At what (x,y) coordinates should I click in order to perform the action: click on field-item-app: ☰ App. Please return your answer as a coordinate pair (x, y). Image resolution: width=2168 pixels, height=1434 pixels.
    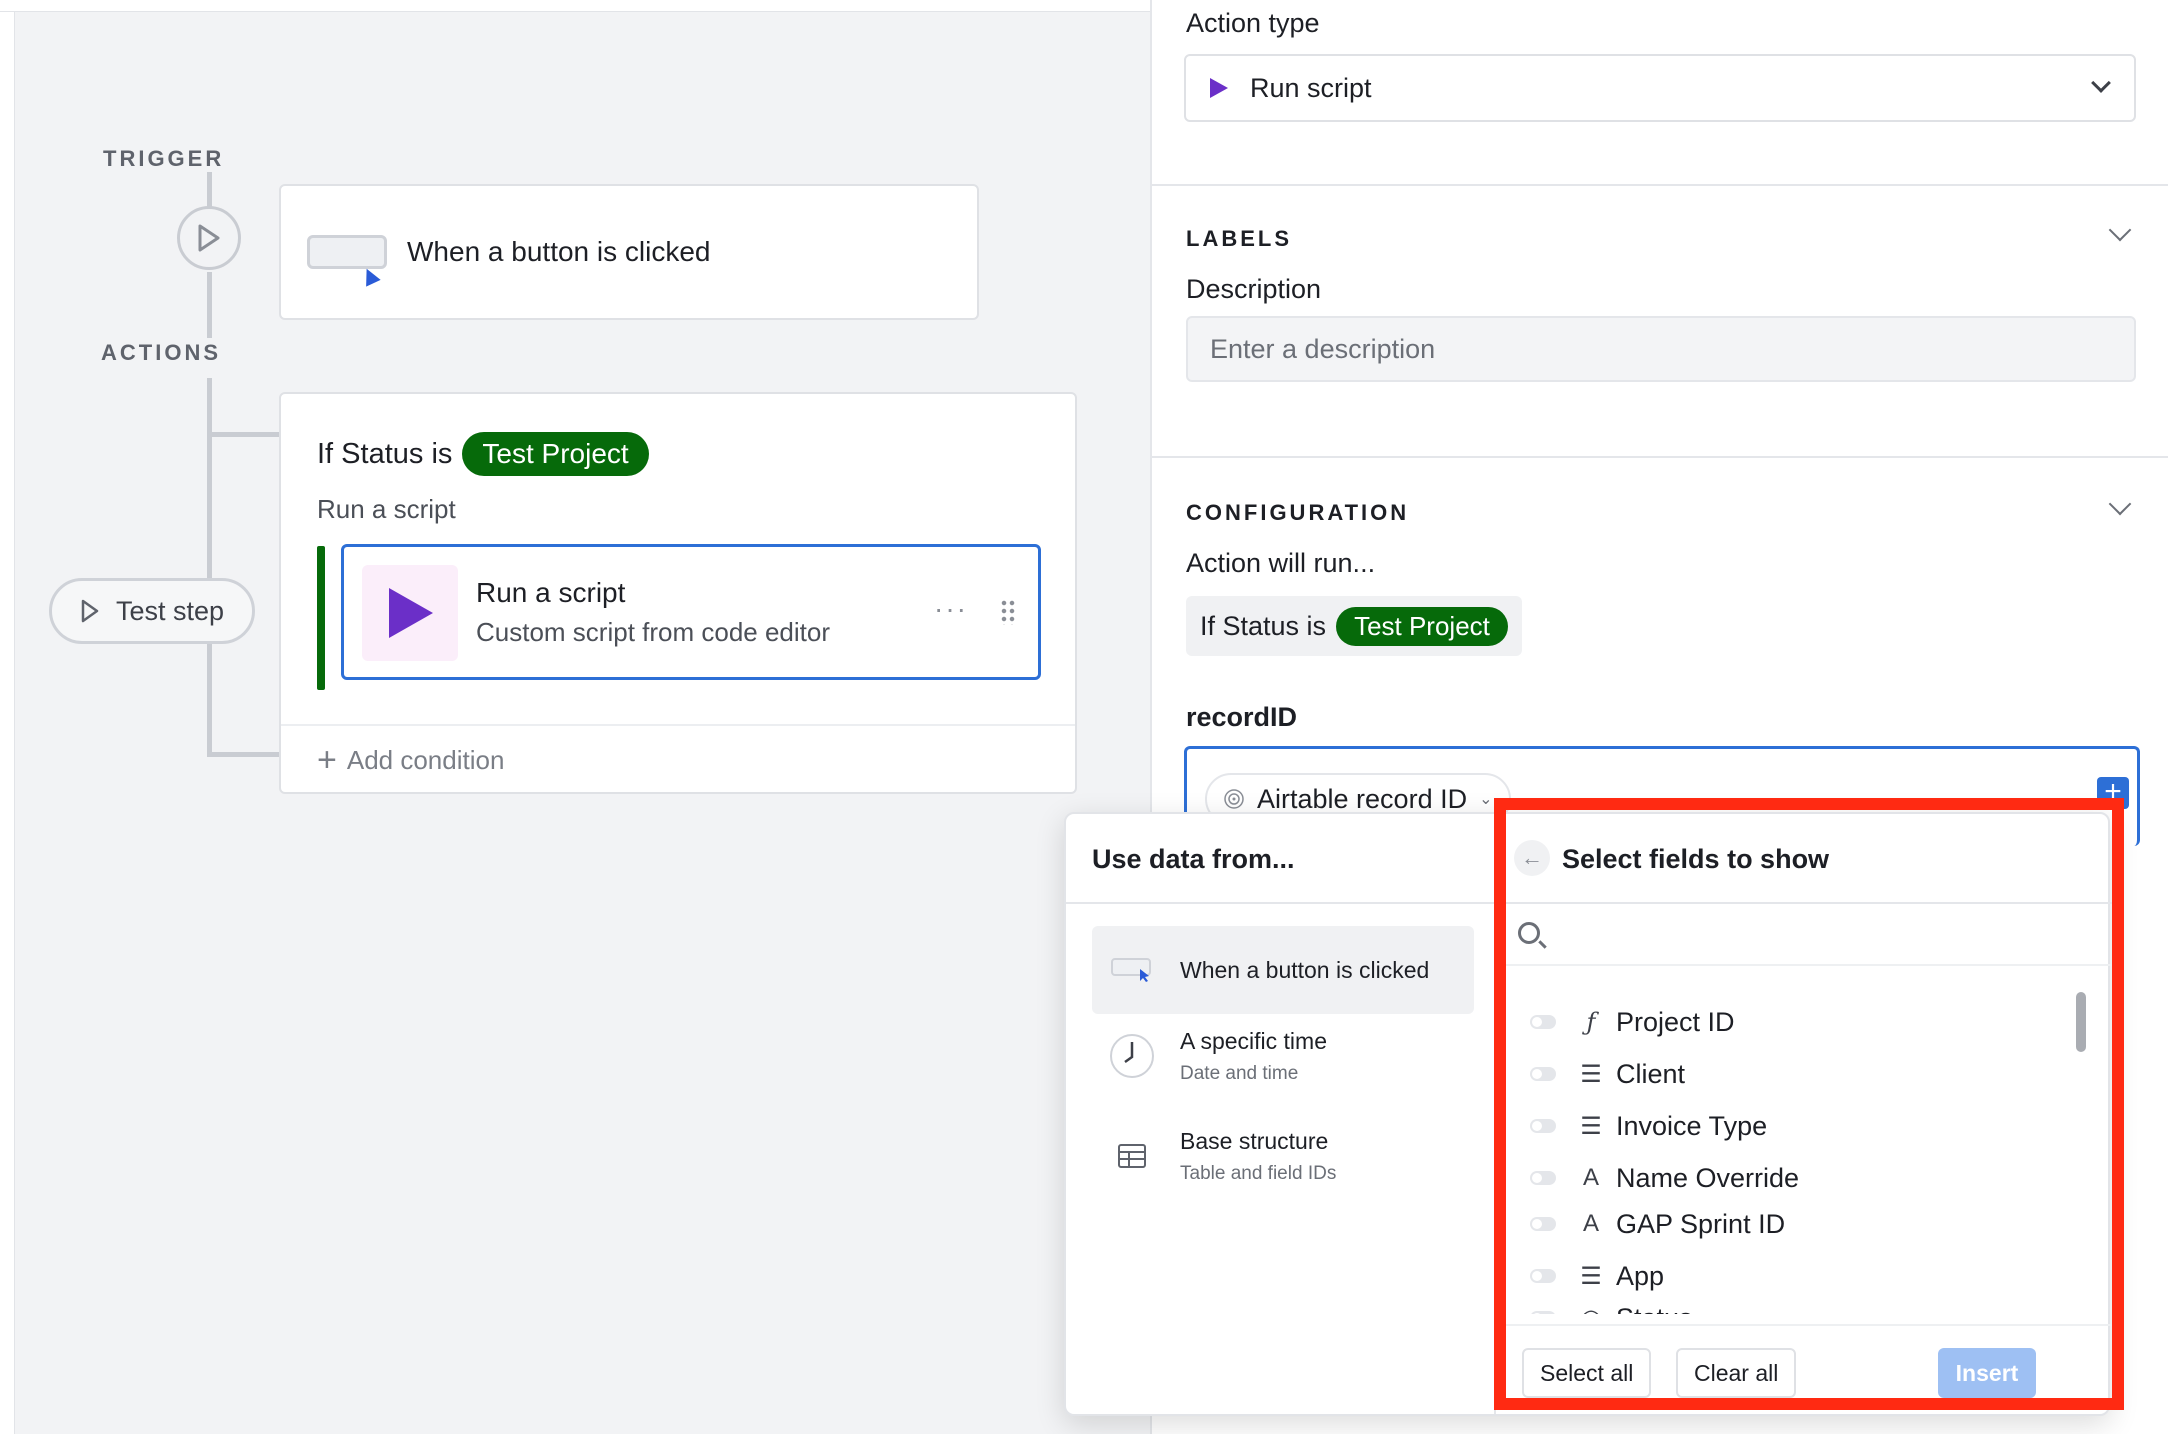
    Looking at the image, I should click on (1597, 1276).